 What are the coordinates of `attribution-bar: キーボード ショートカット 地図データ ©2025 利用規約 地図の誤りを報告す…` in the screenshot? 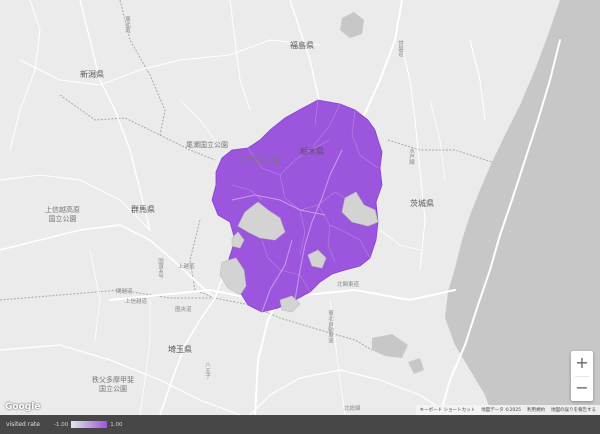 It's located at (507, 410).